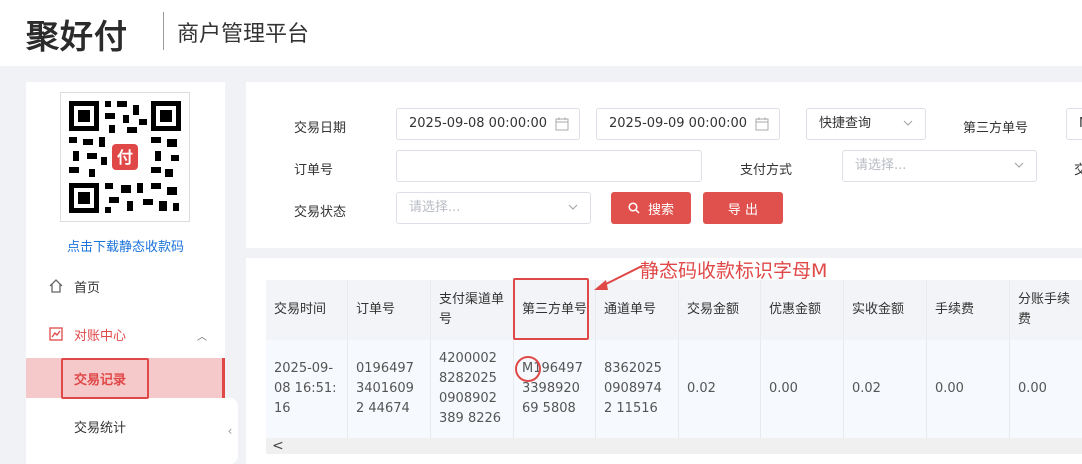 The image size is (1082, 464). I want to click on app-header: 聚好付 商户管理平台, so click(541, 33).